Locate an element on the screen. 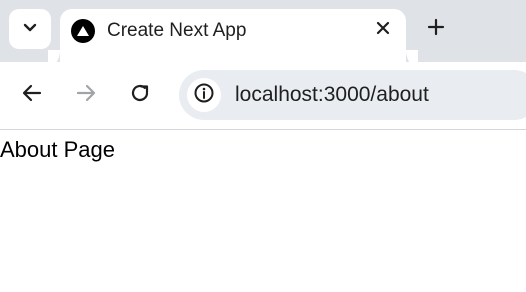 The width and height of the screenshot is (526, 292). arrow-right-icon is located at coordinates (86, 95).